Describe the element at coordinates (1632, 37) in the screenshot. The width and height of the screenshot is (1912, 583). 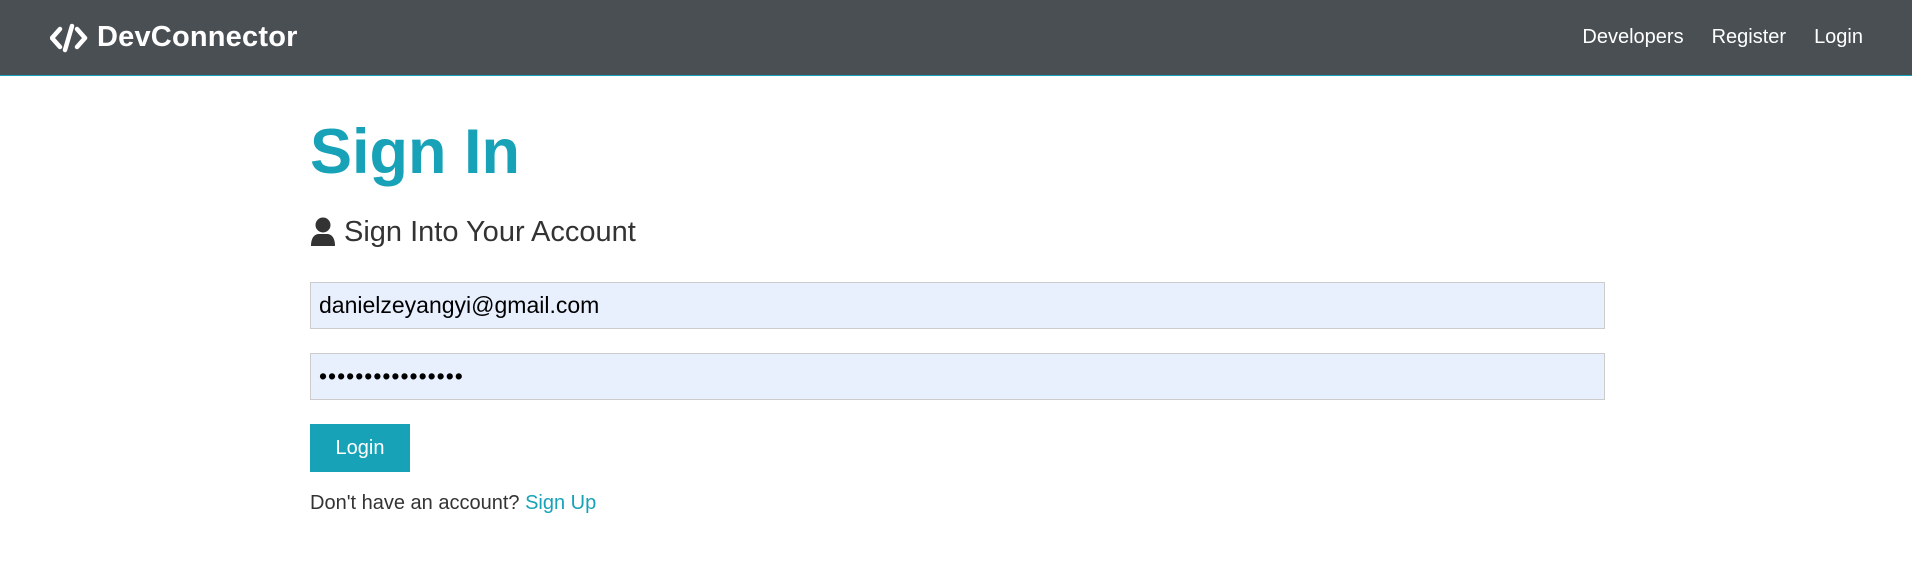
I see `nav-link-developers: Developers` at that location.